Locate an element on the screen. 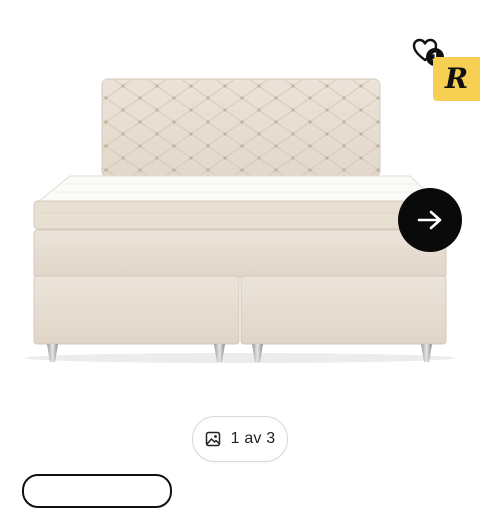 The height and width of the screenshot is (508, 480). image-counter: 1 av 3 is located at coordinates (240, 439).